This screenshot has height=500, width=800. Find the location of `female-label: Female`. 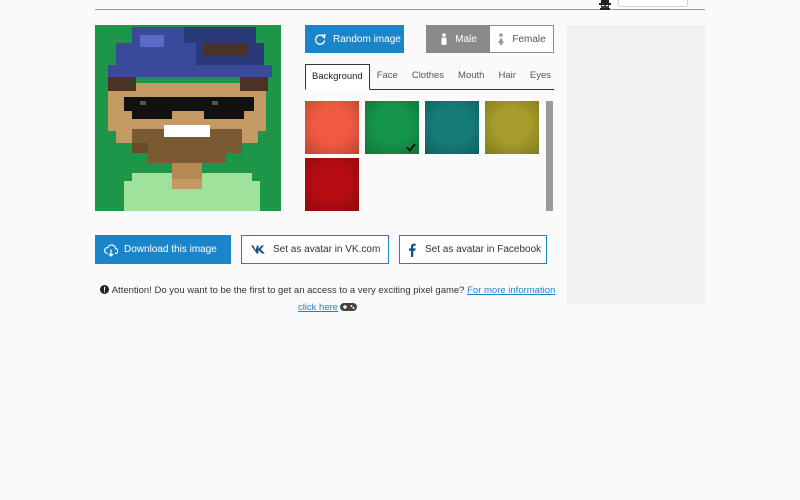

female-label: Female is located at coordinates (529, 39).